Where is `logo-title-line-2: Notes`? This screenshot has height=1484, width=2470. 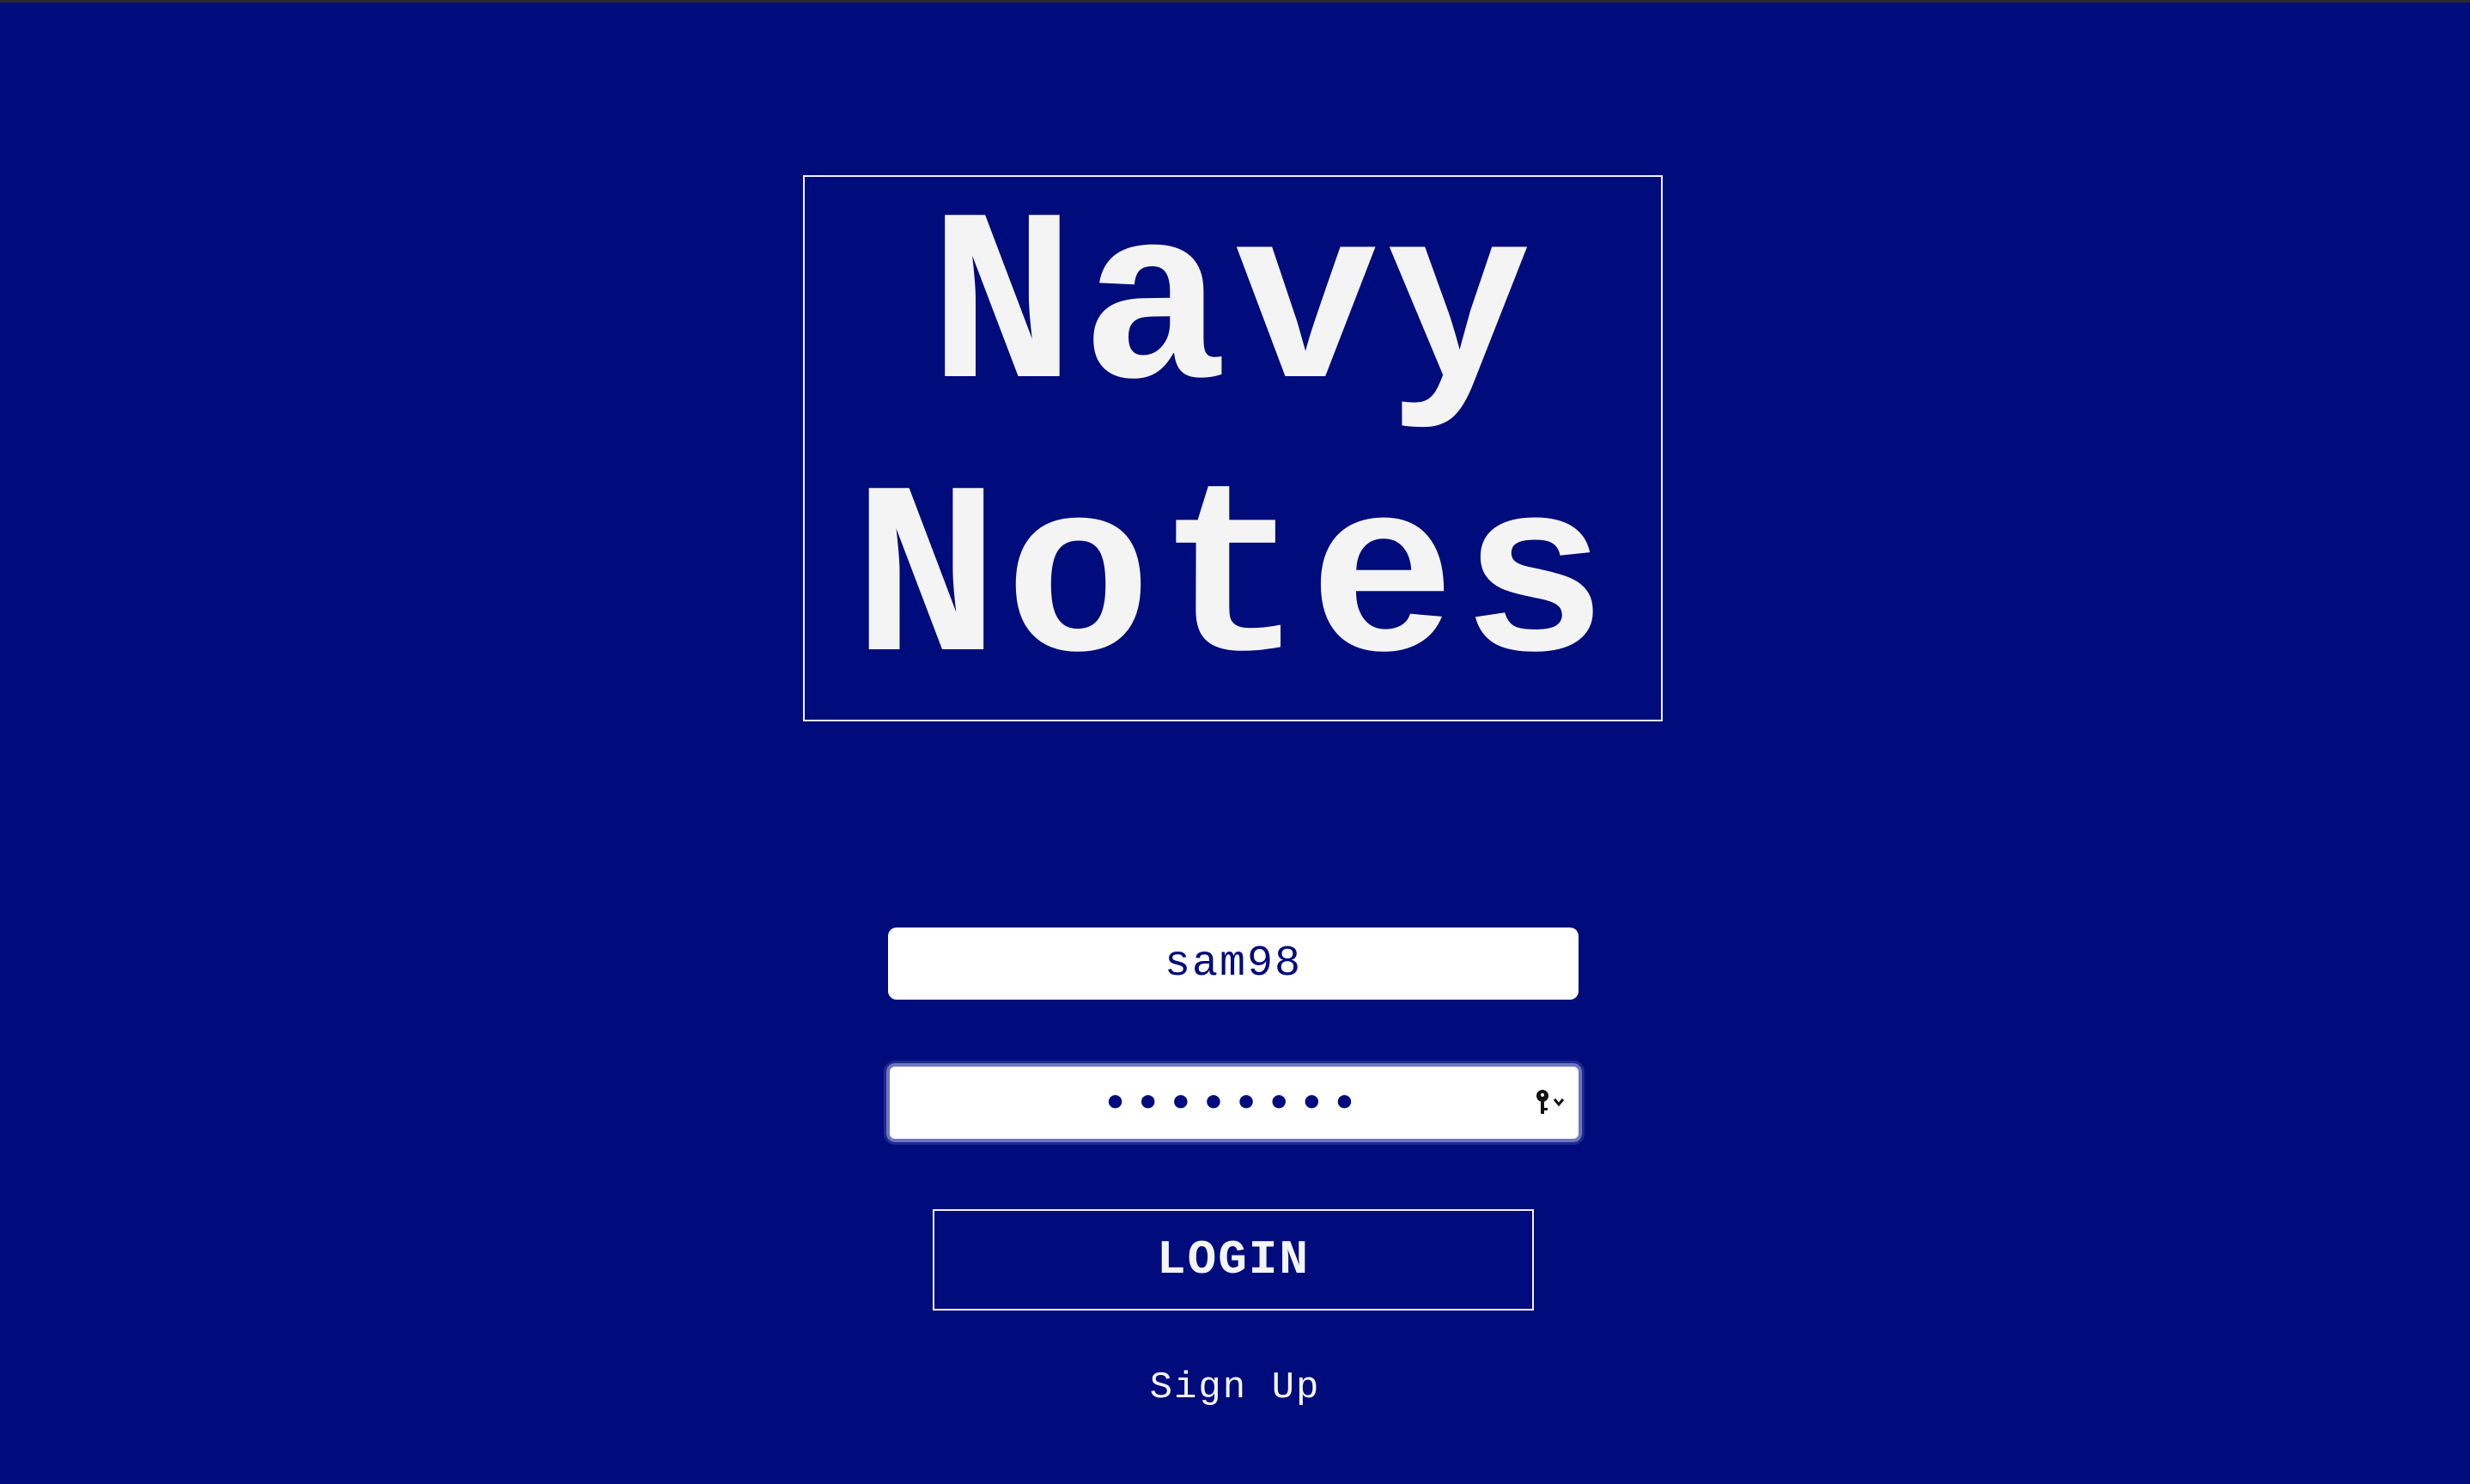 logo-title-line-2: Notes is located at coordinates (1233, 585).